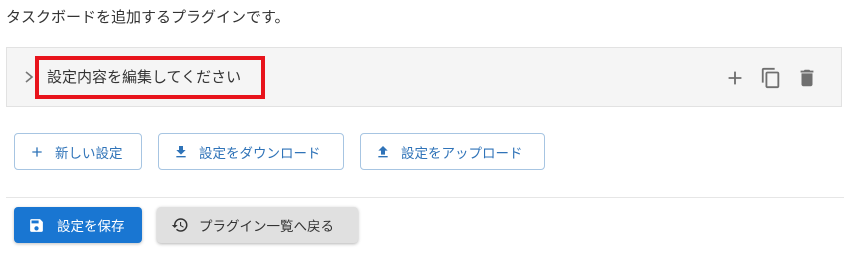 This screenshot has height=255, width=854. What do you see at coordinates (179, 225) in the screenshot?
I see `history-icon` at bounding box center [179, 225].